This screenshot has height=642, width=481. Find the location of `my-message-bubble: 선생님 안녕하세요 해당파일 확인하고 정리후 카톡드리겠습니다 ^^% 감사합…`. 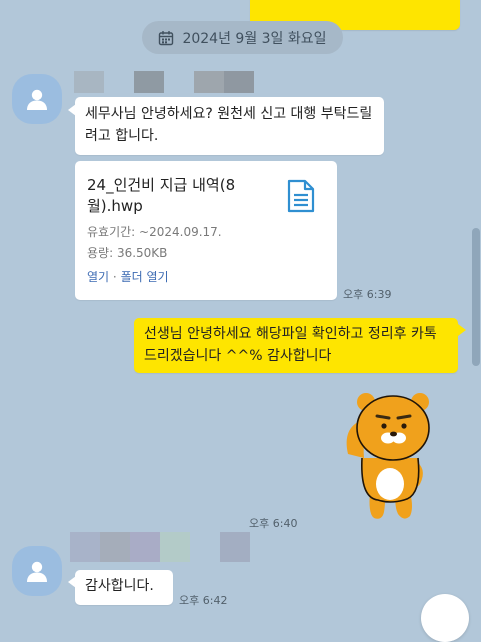

my-message-bubble: 선생님 안녕하세요 해당파일 확인하고 정리후 카톡드리겠습니다 ^^% 감사합… is located at coordinates (296, 345).